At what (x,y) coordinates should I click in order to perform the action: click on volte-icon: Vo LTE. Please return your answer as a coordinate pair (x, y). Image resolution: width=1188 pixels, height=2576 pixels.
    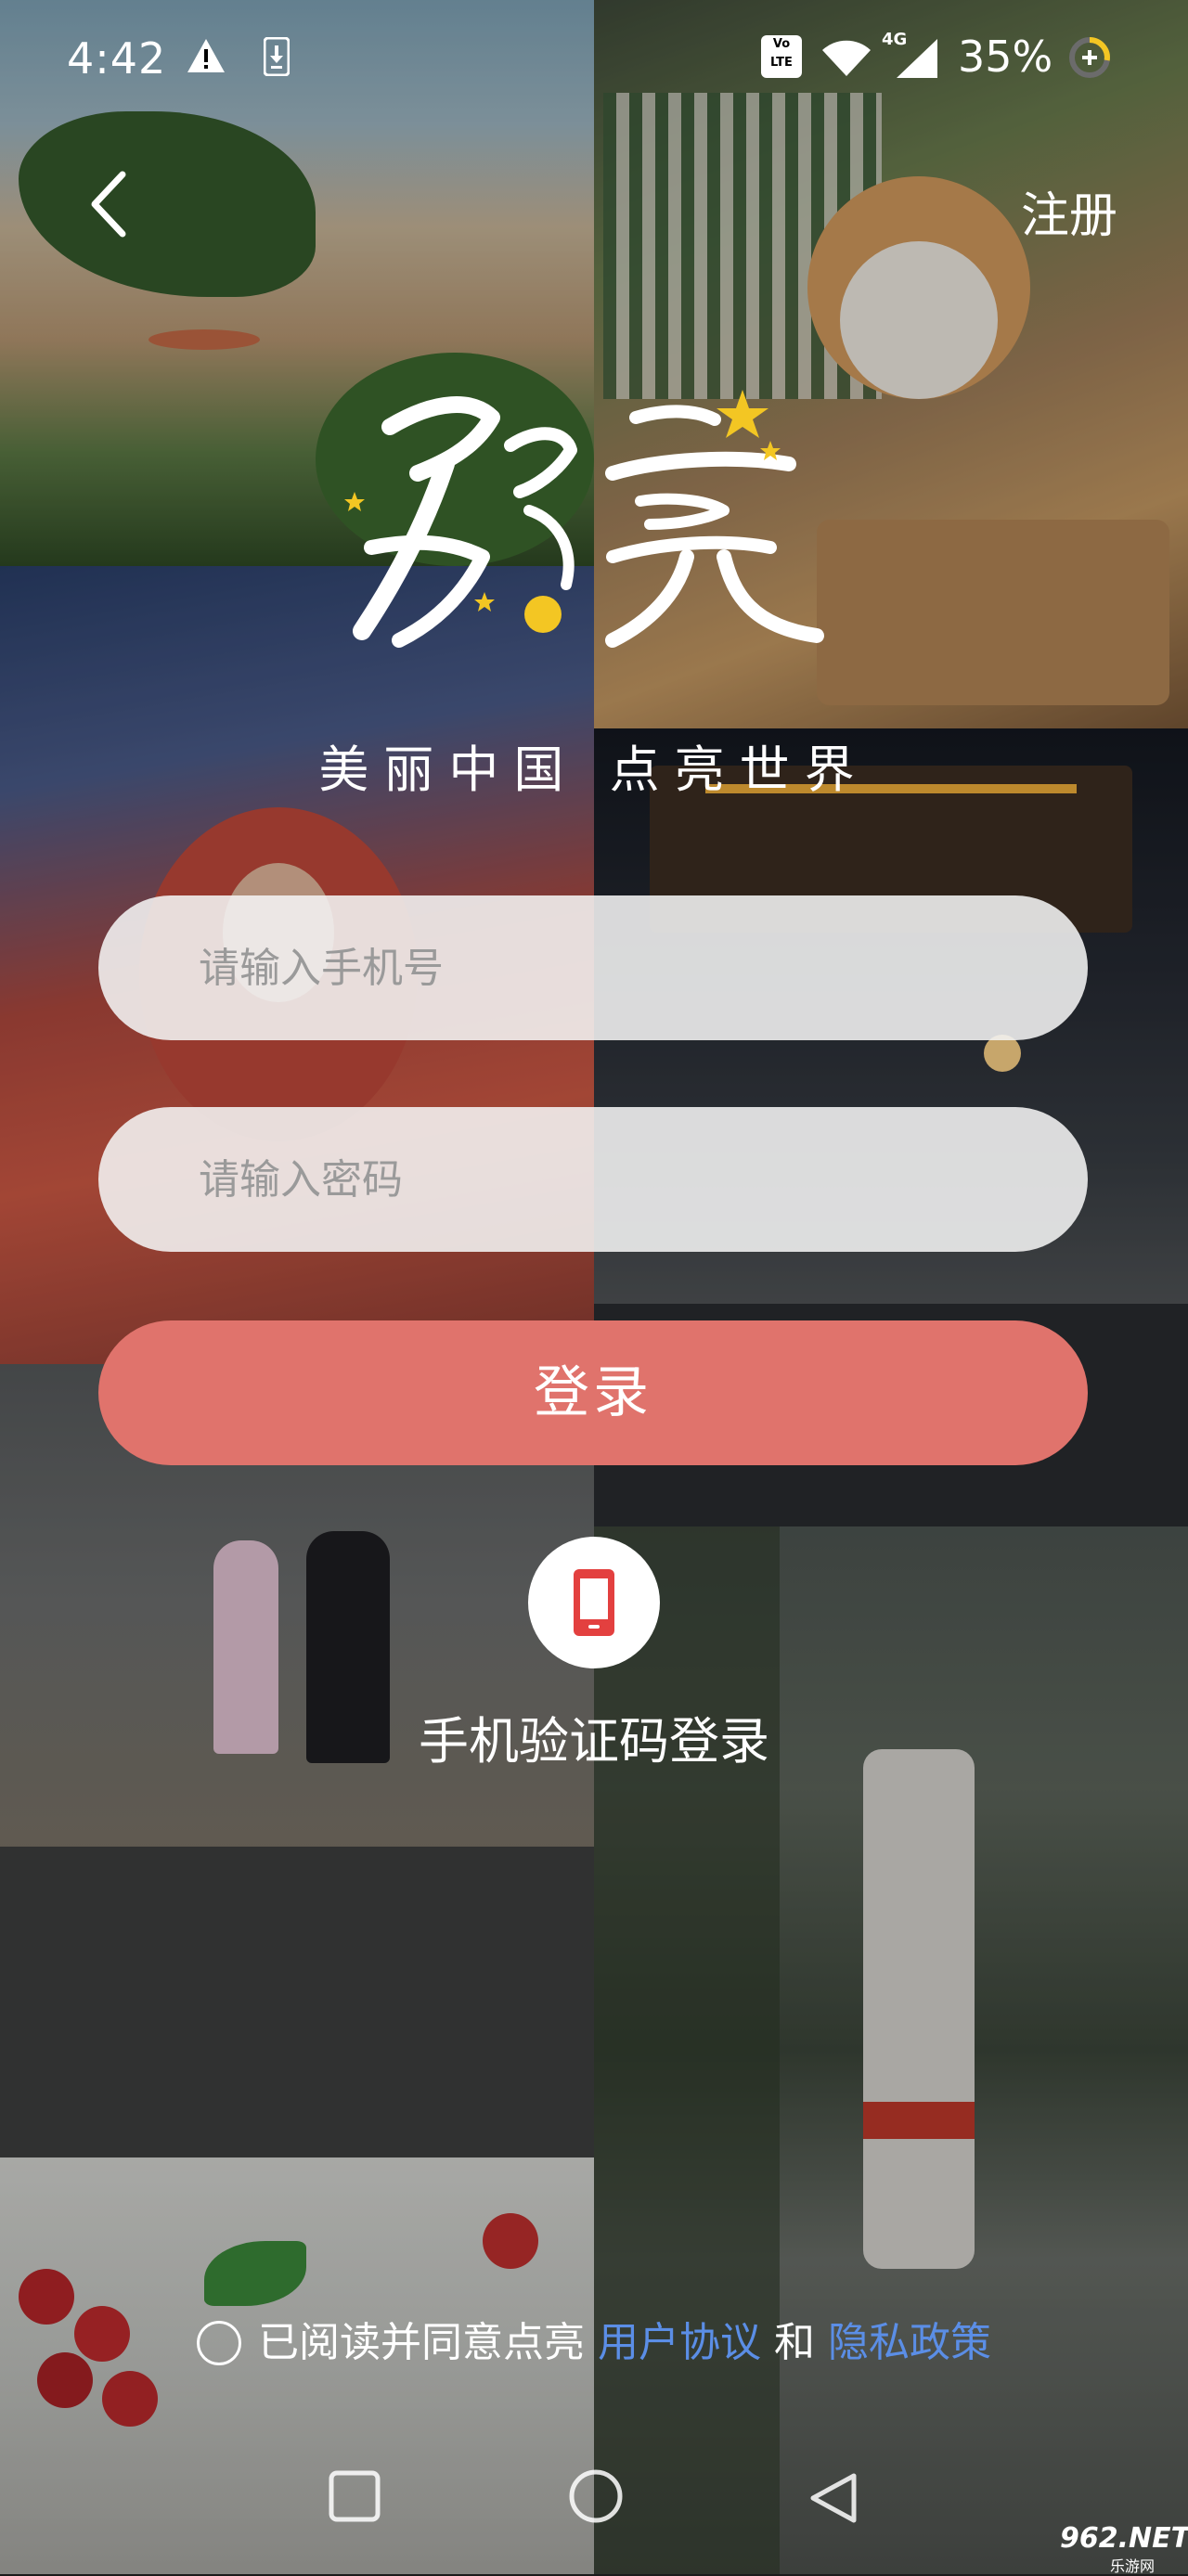
    Looking at the image, I should click on (781, 57).